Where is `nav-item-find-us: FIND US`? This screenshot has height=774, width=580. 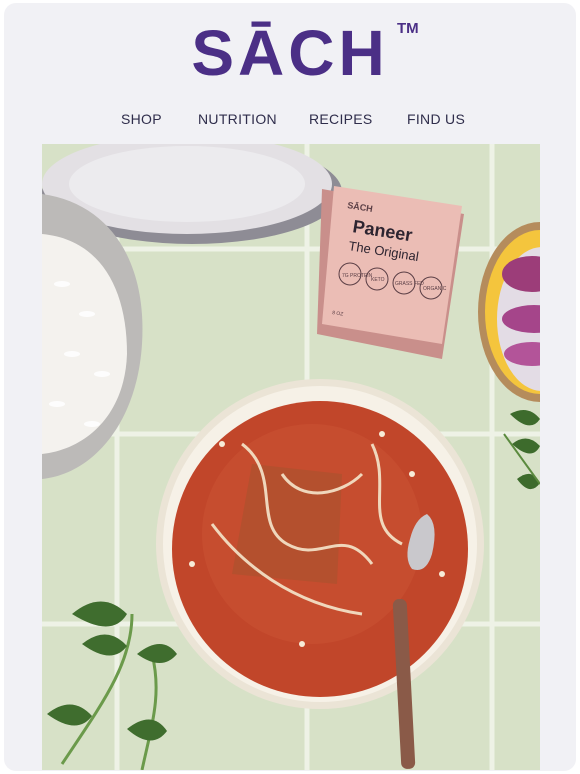
nav-item-find-us: FIND US is located at coordinates (436, 119).